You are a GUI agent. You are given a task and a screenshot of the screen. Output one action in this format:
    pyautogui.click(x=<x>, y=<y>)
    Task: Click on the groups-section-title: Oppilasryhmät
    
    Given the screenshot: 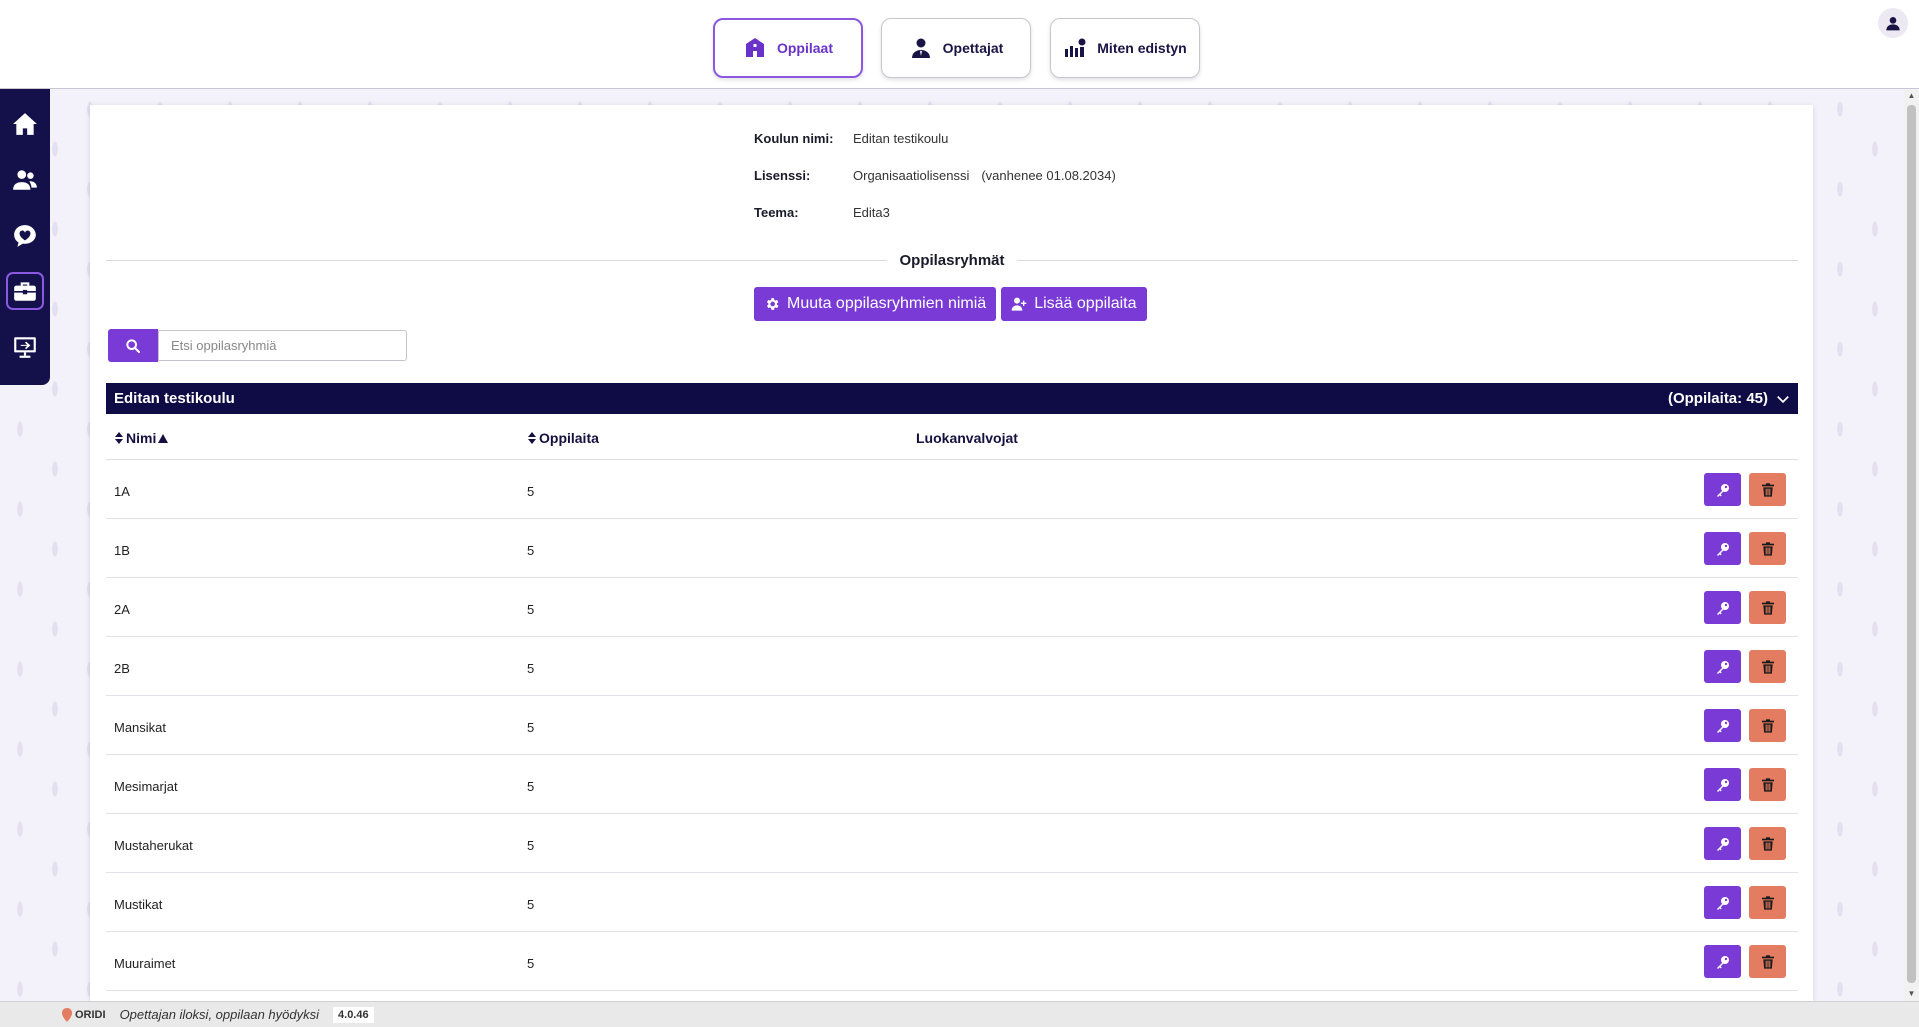 What is the action you would take?
    pyautogui.click(x=952, y=260)
    